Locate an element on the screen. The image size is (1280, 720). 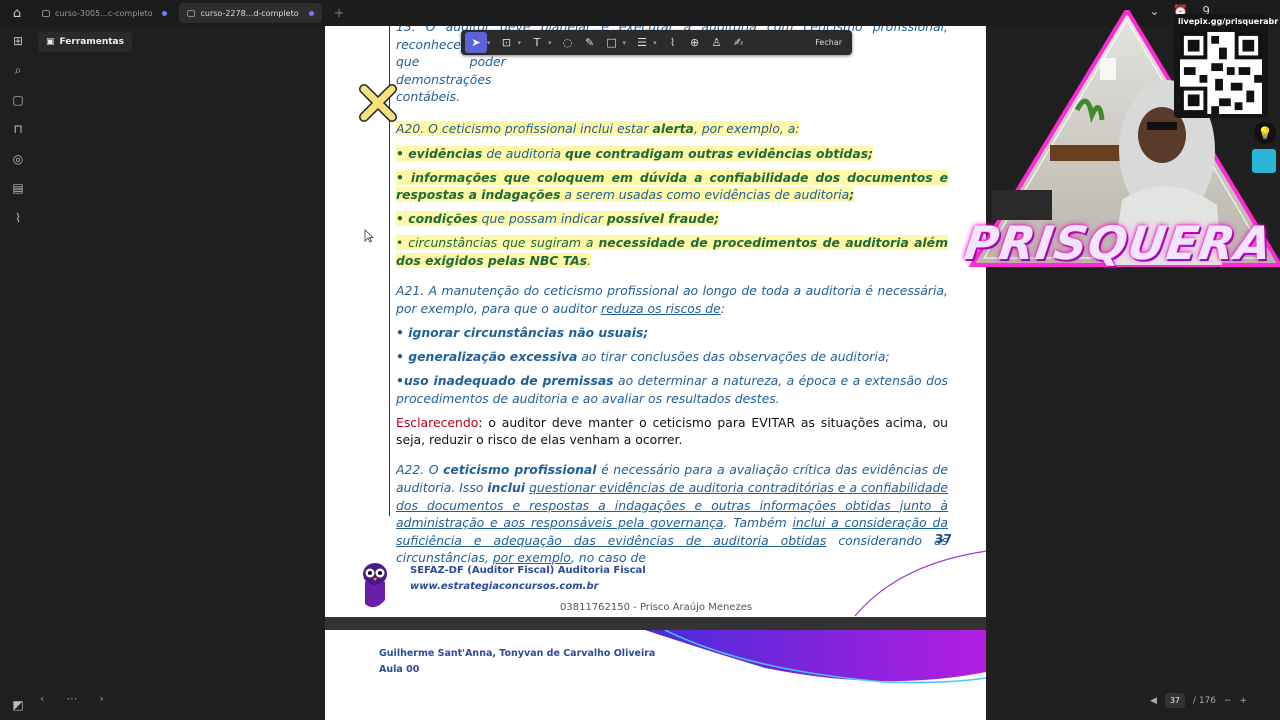
footer-id: 03811762150 - Prisco Araújo Menezes is located at coordinates (656, 607).